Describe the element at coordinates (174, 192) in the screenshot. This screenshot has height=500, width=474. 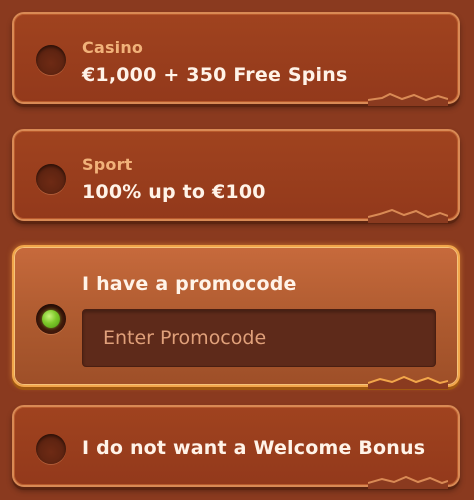
I see `option-offer-sport: 100% up to €100` at that location.